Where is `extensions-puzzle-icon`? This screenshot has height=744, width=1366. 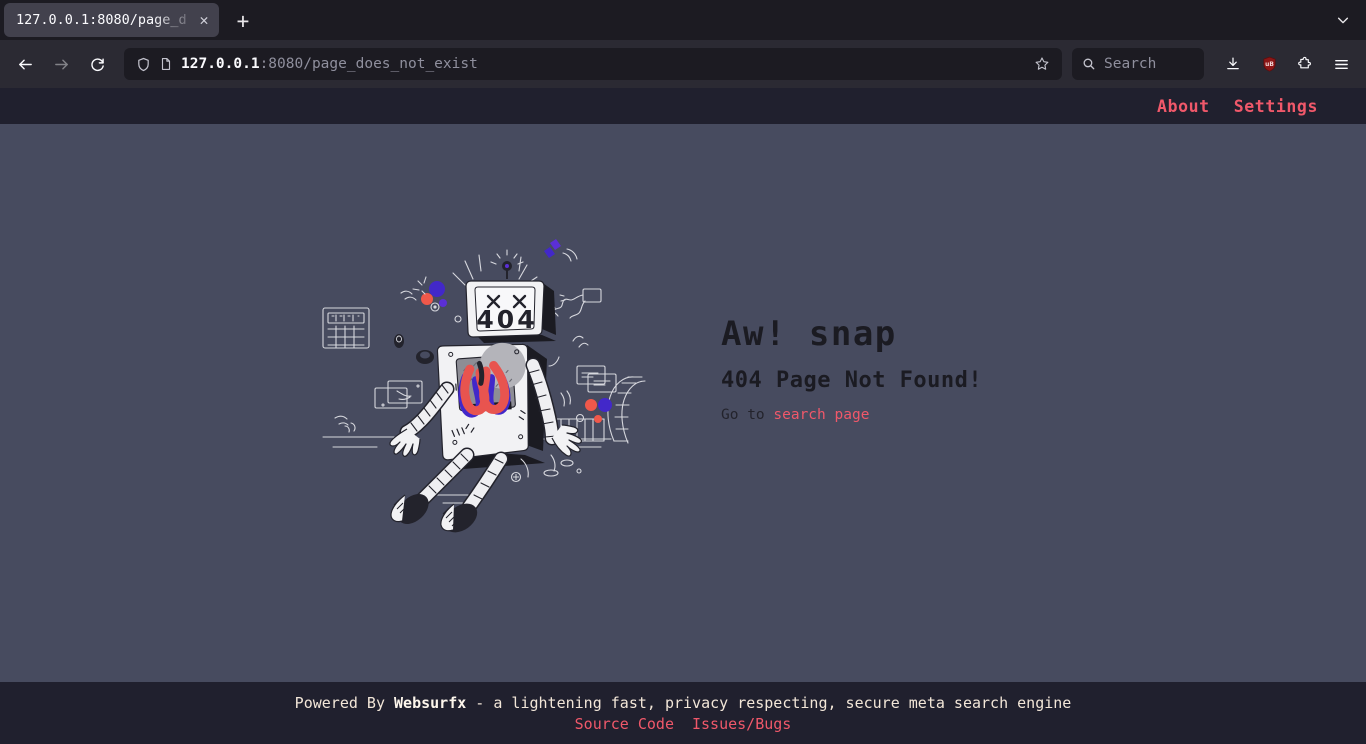 extensions-puzzle-icon is located at coordinates (1305, 64).